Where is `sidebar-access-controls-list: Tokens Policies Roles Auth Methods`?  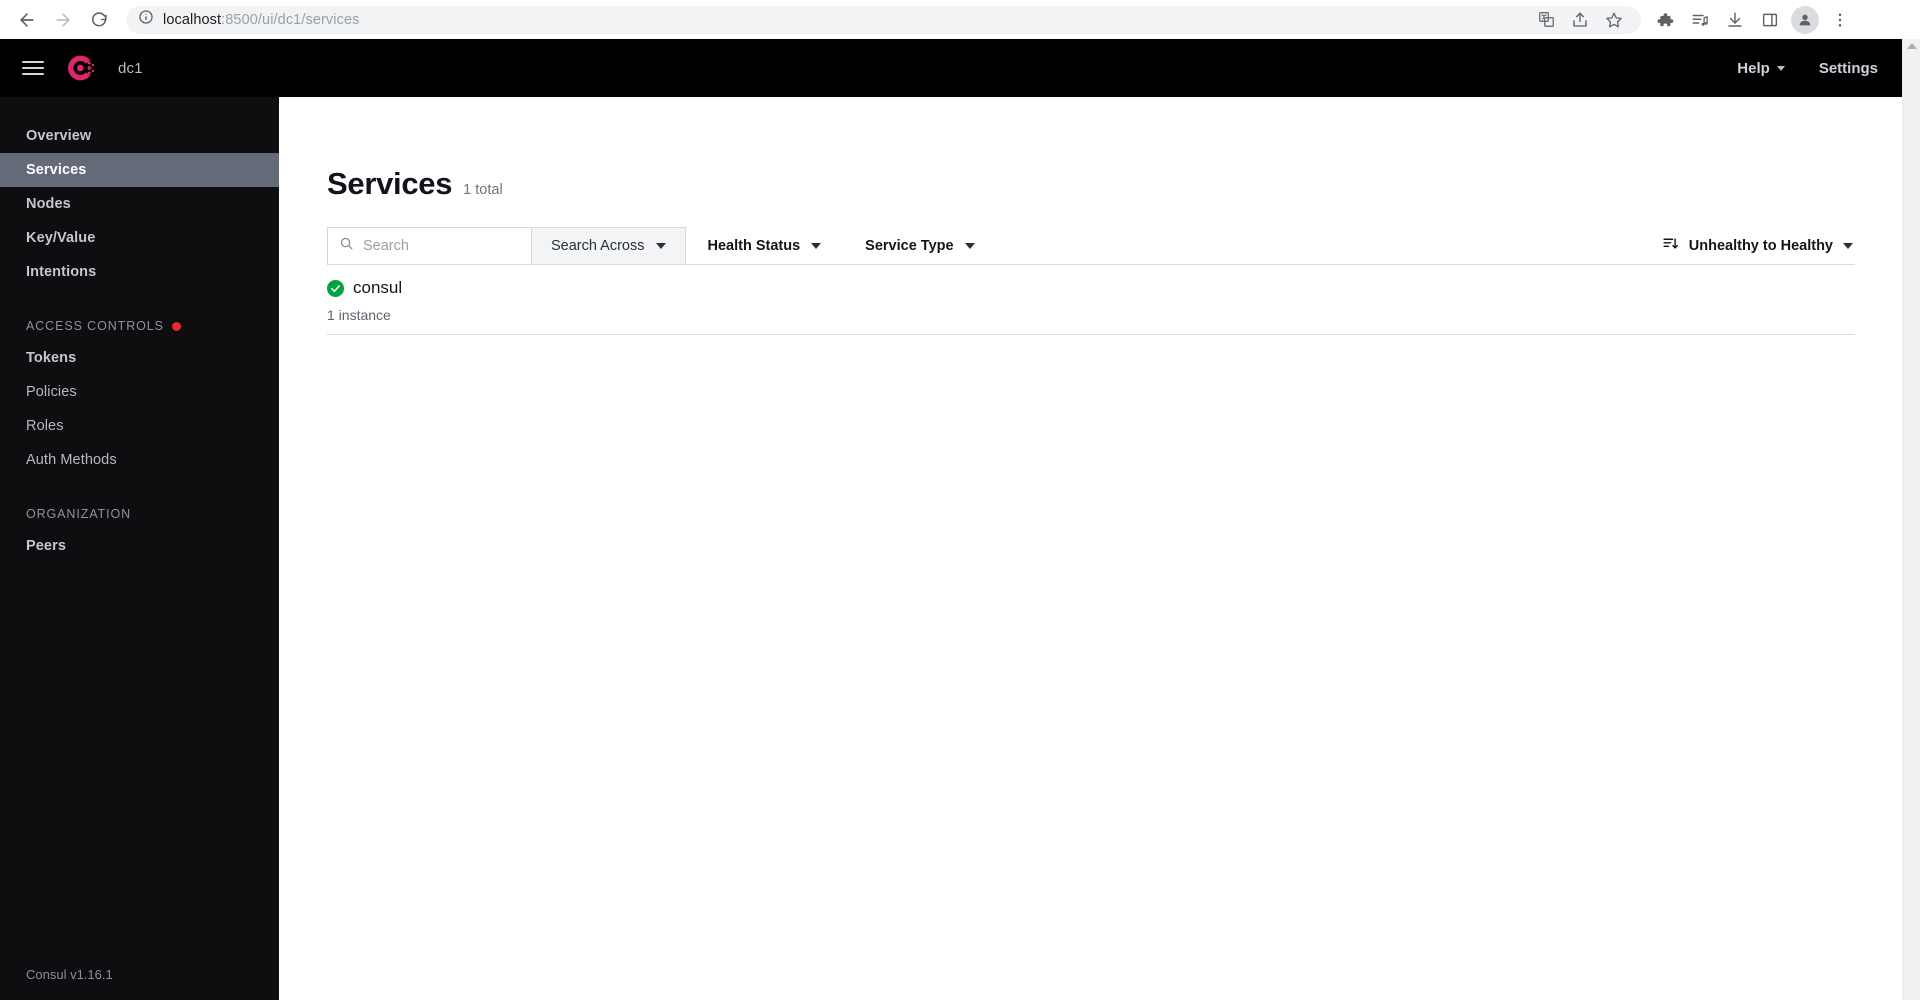 sidebar-access-controls-list: Tokens Policies Roles Auth Methods is located at coordinates (139, 407).